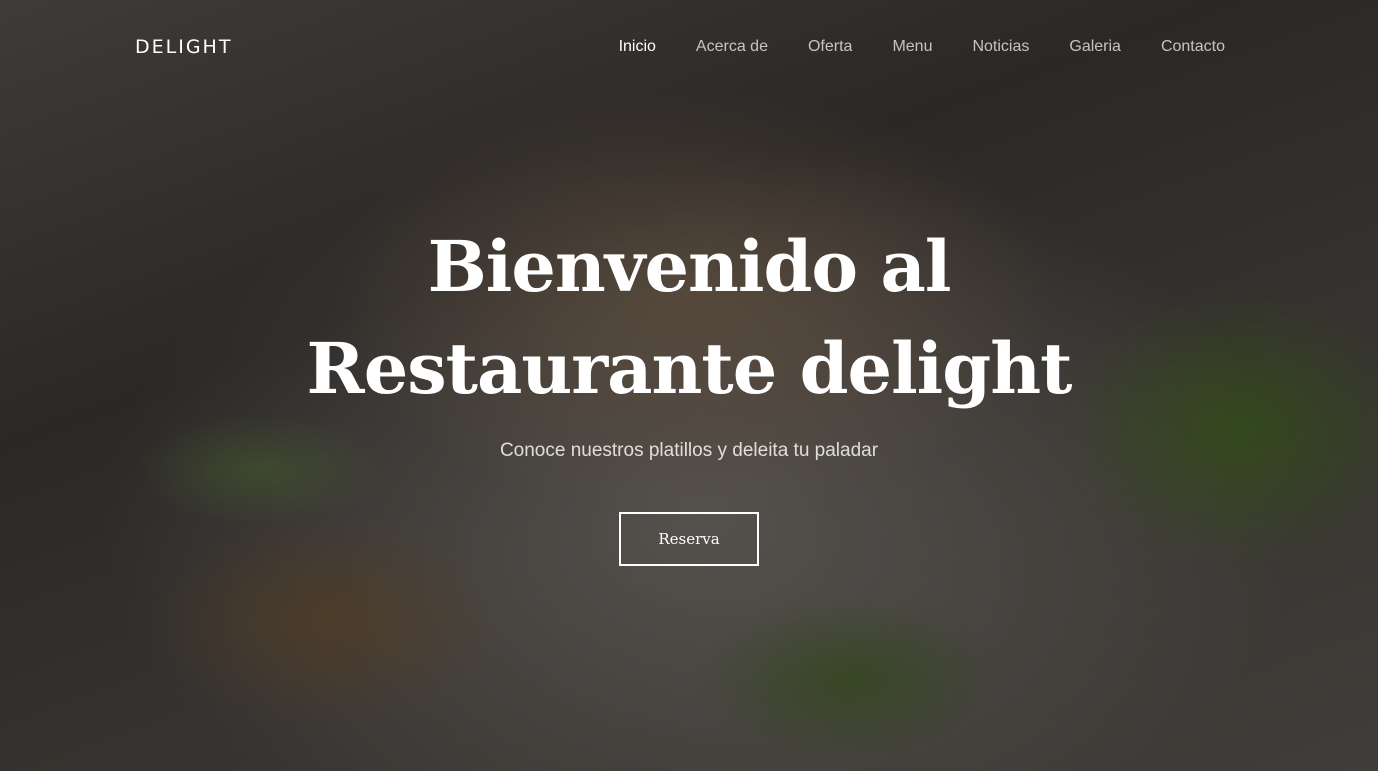  I want to click on nav-link-contacto: Contacto, so click(1193, 46).